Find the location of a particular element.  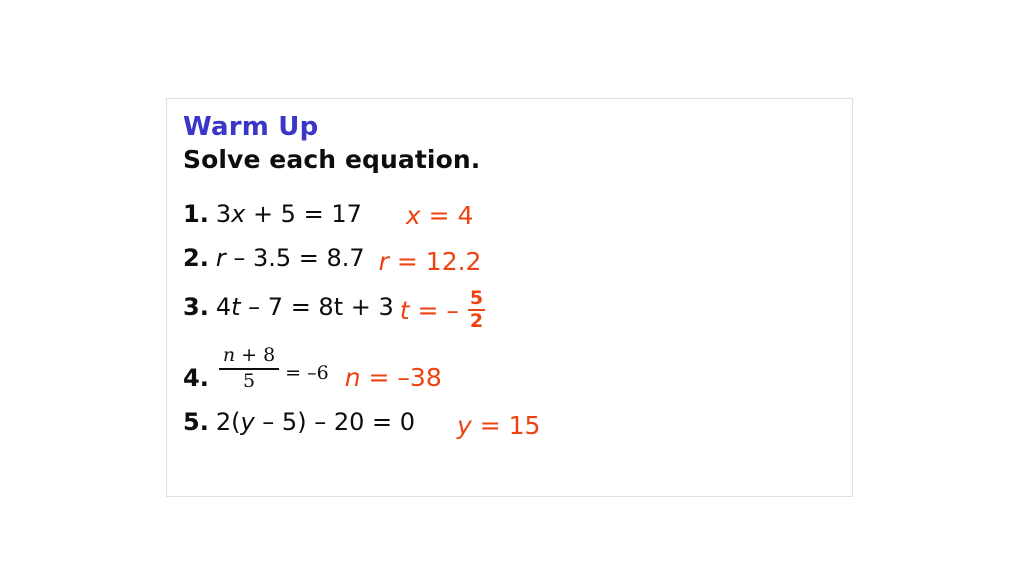

answer-value-5: = 15 is located at coordinates (506, 425).